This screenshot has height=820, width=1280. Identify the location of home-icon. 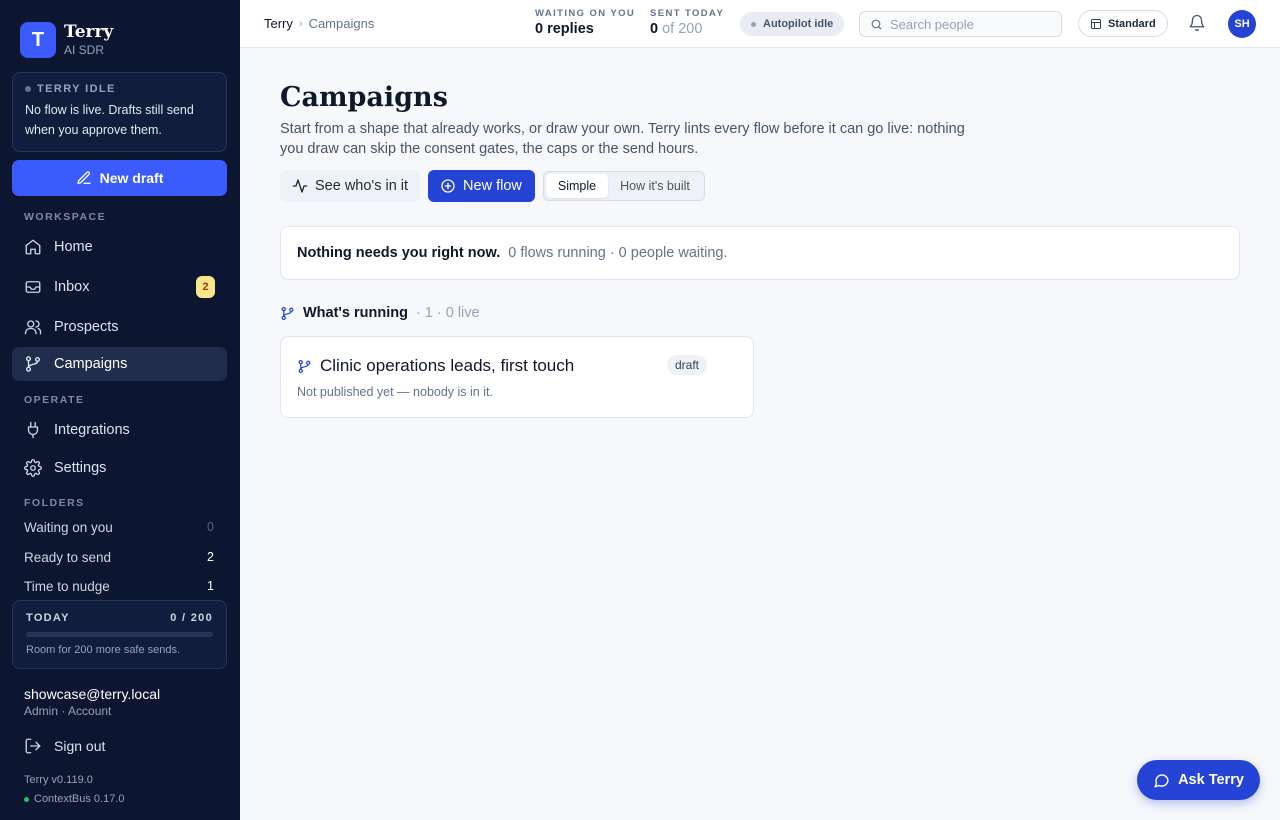
(33, 247).